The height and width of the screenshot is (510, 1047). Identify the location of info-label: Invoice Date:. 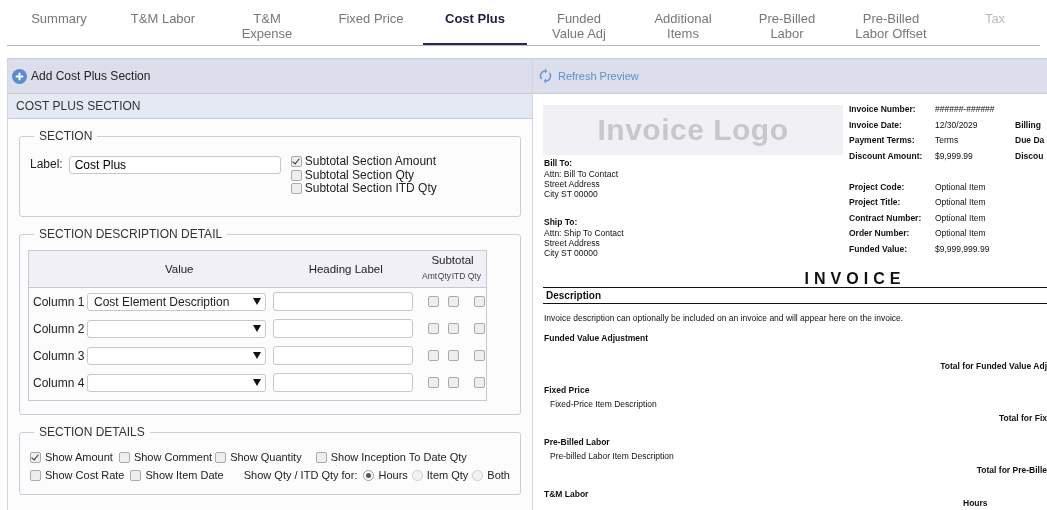
(876, 125).